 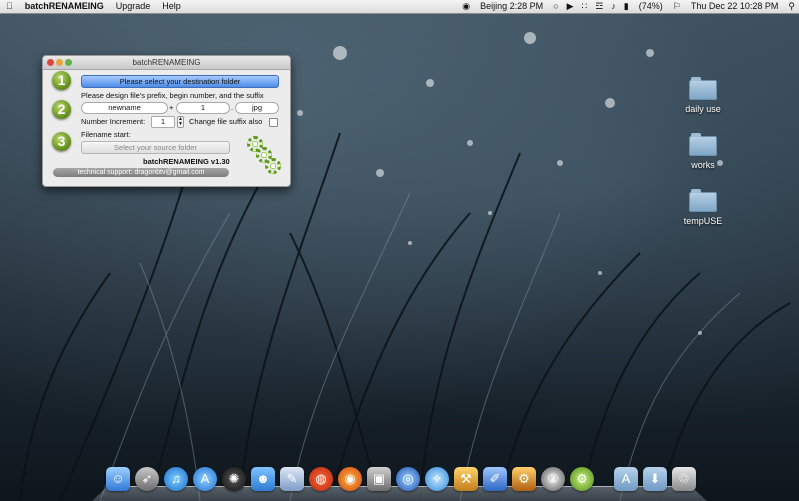 I want to click on pencil-icon: ✐, so click(x=495, y=479).